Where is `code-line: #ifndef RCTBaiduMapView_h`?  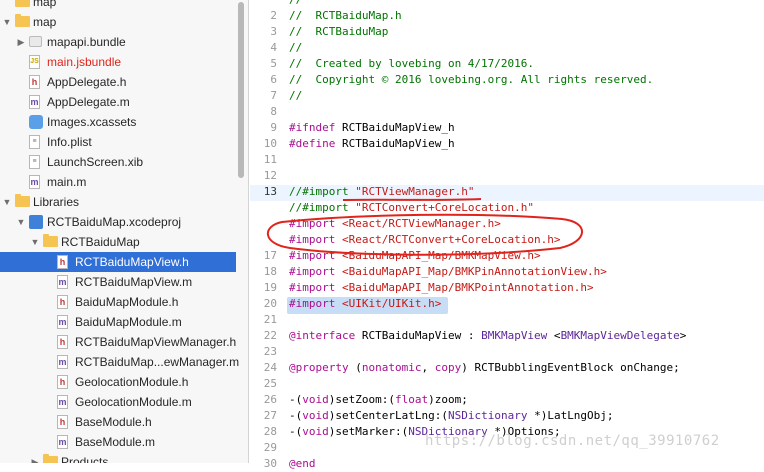 code-line: #ifndef RCTBaiduMapView_h is located at coordinates (372, 128).